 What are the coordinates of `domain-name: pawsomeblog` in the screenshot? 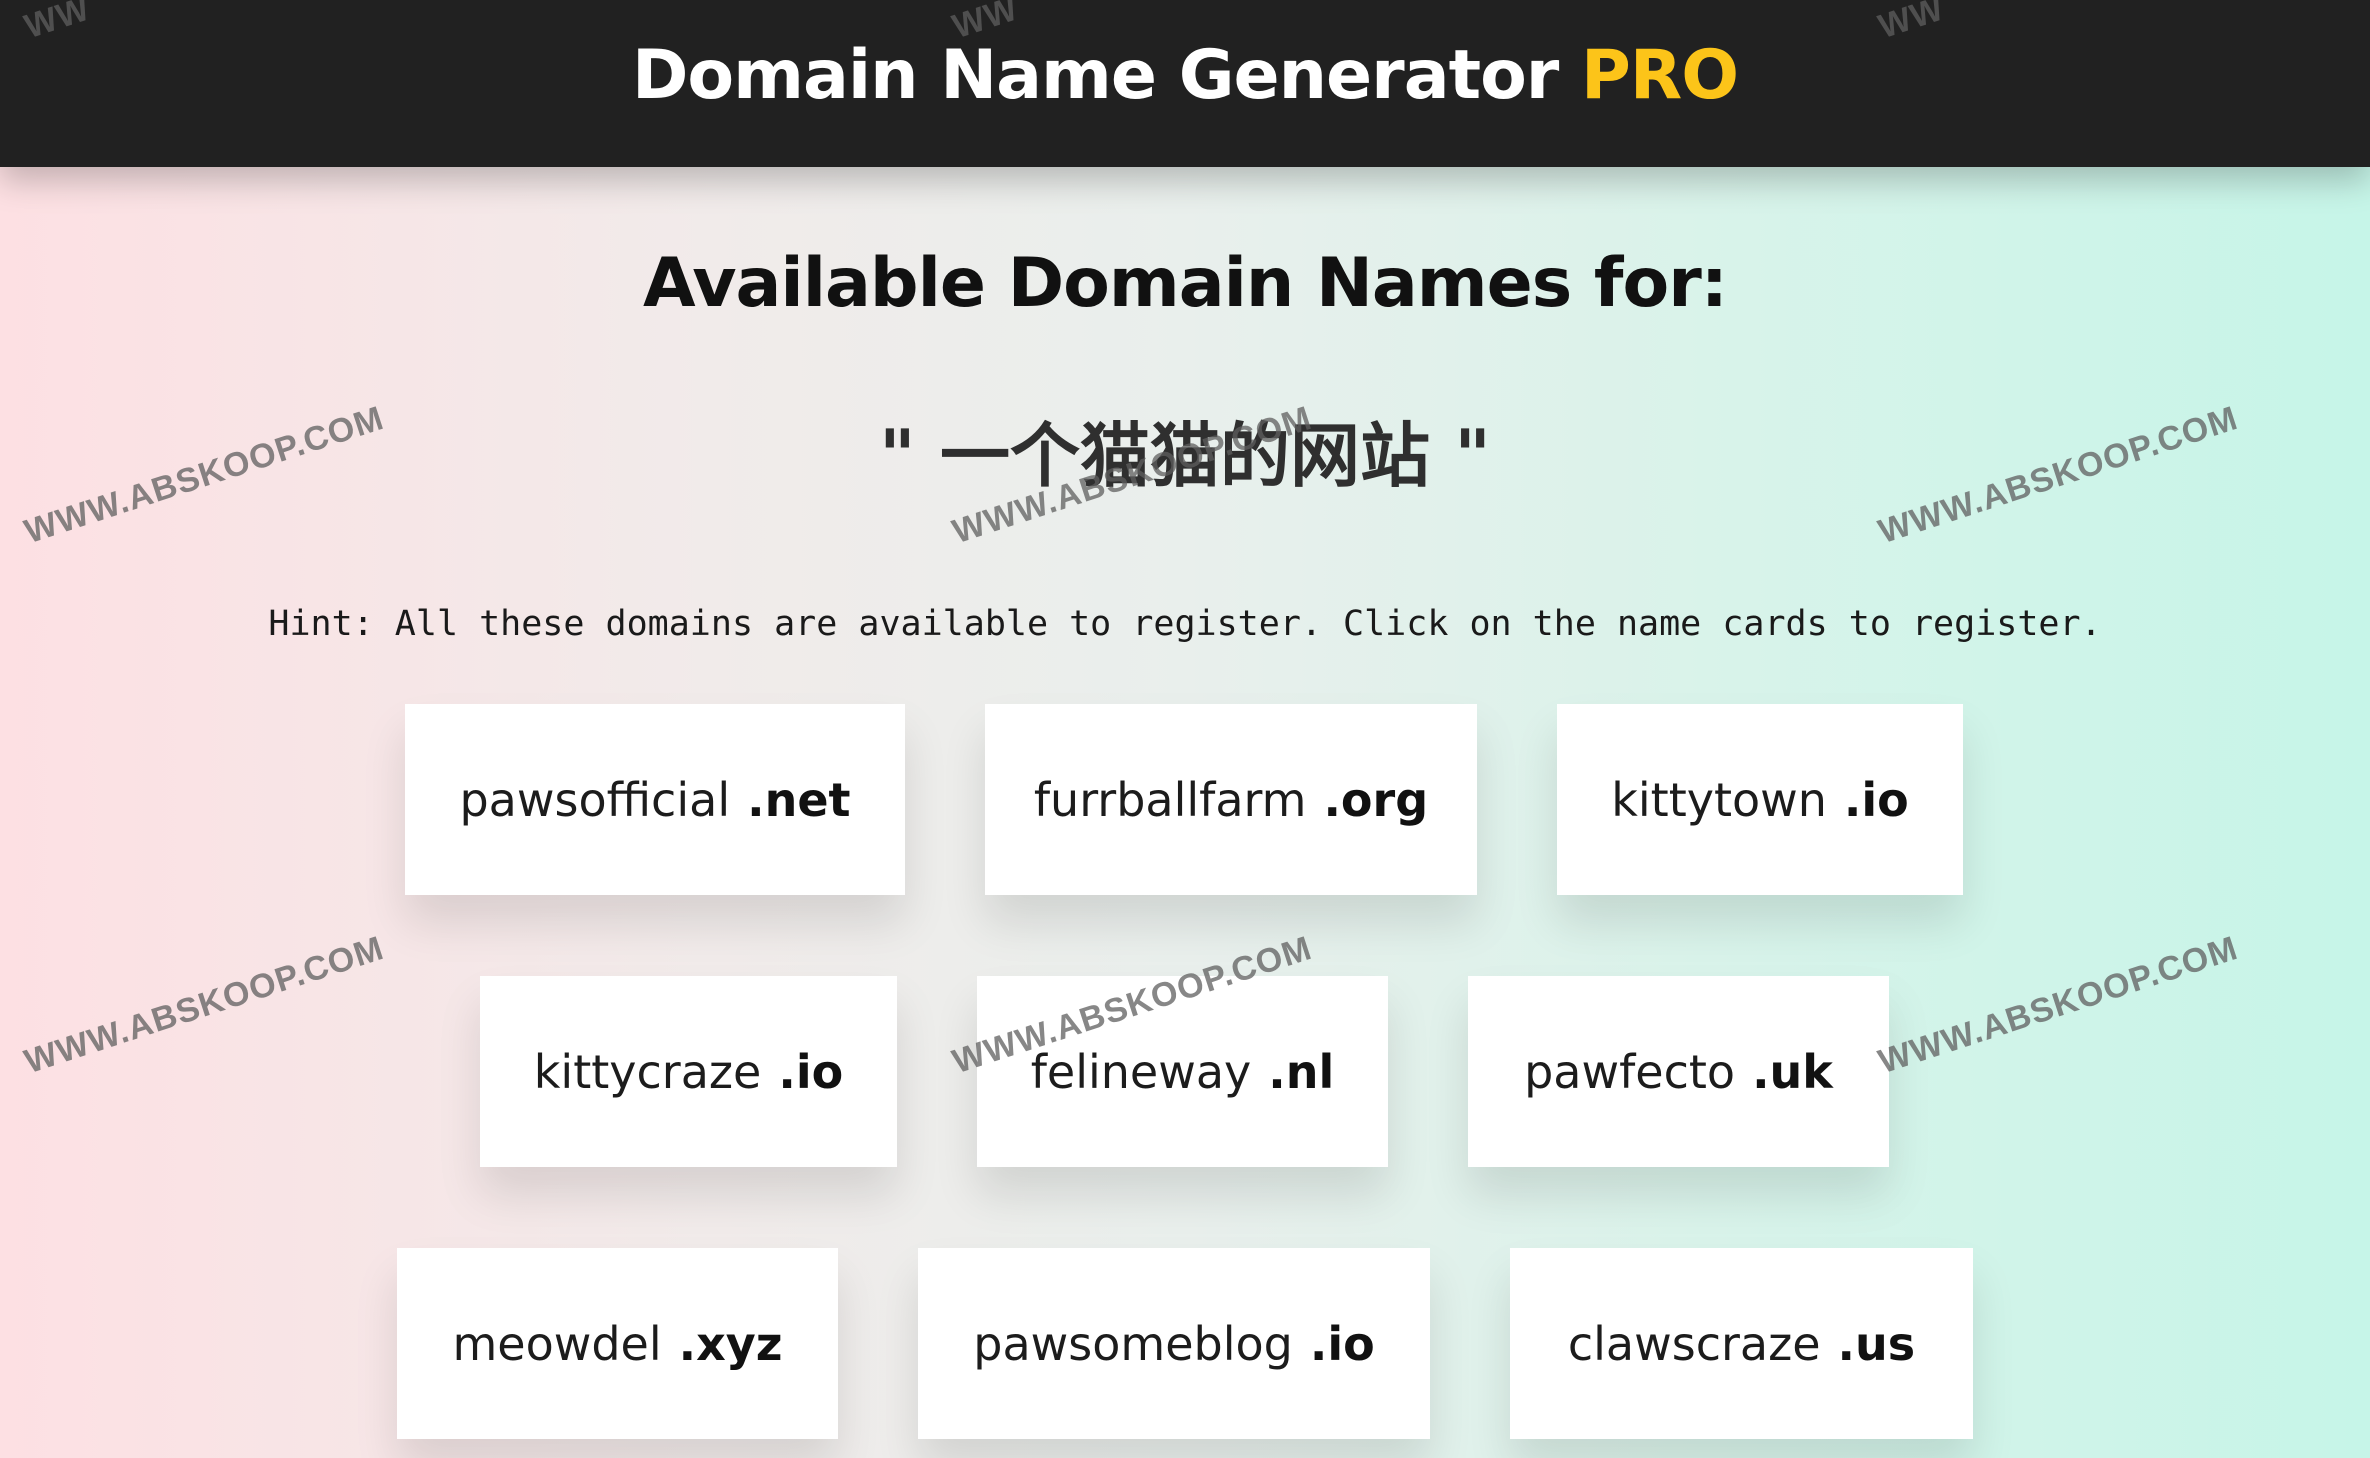 It's located at (1133, 1343).